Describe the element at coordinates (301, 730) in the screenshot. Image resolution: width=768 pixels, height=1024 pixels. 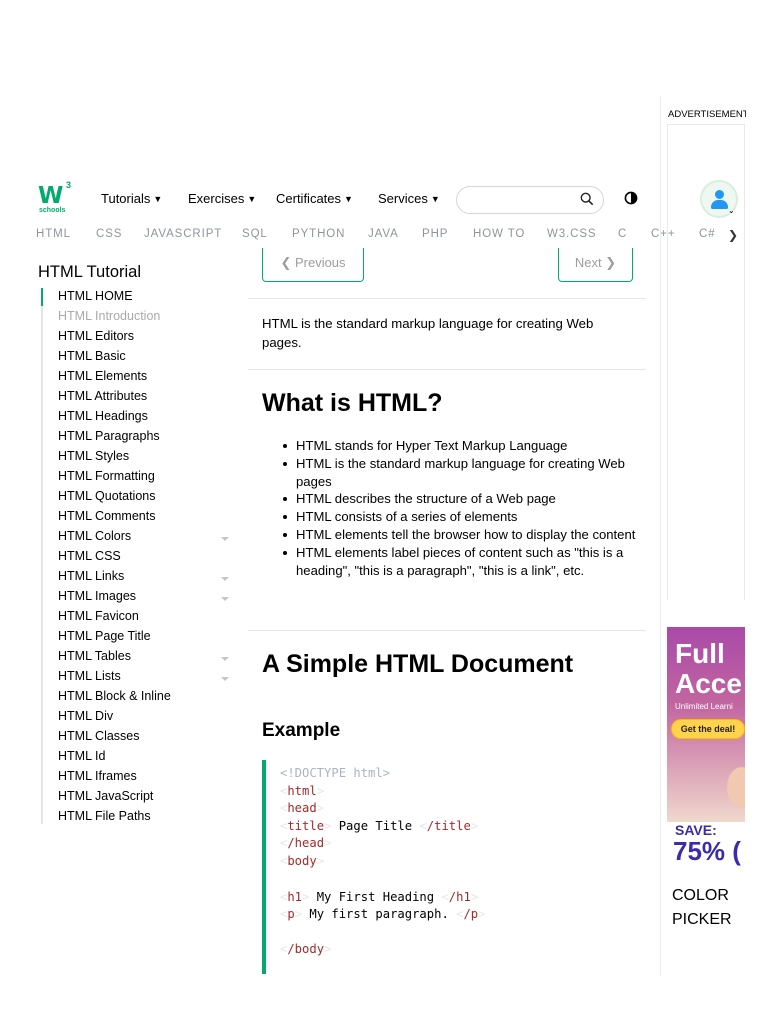
I see `example-heading: Example` at that location.